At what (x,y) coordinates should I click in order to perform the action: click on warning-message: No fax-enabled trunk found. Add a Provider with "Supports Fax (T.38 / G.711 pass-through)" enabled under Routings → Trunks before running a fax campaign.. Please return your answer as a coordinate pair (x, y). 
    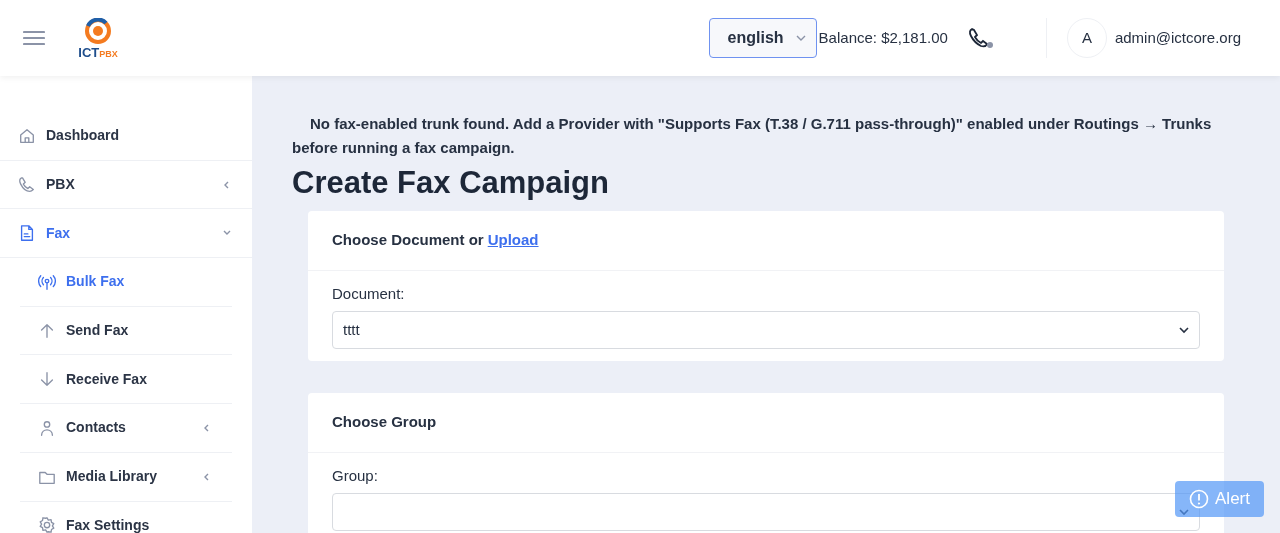
    Looking at the image, I should click on (752, 136).